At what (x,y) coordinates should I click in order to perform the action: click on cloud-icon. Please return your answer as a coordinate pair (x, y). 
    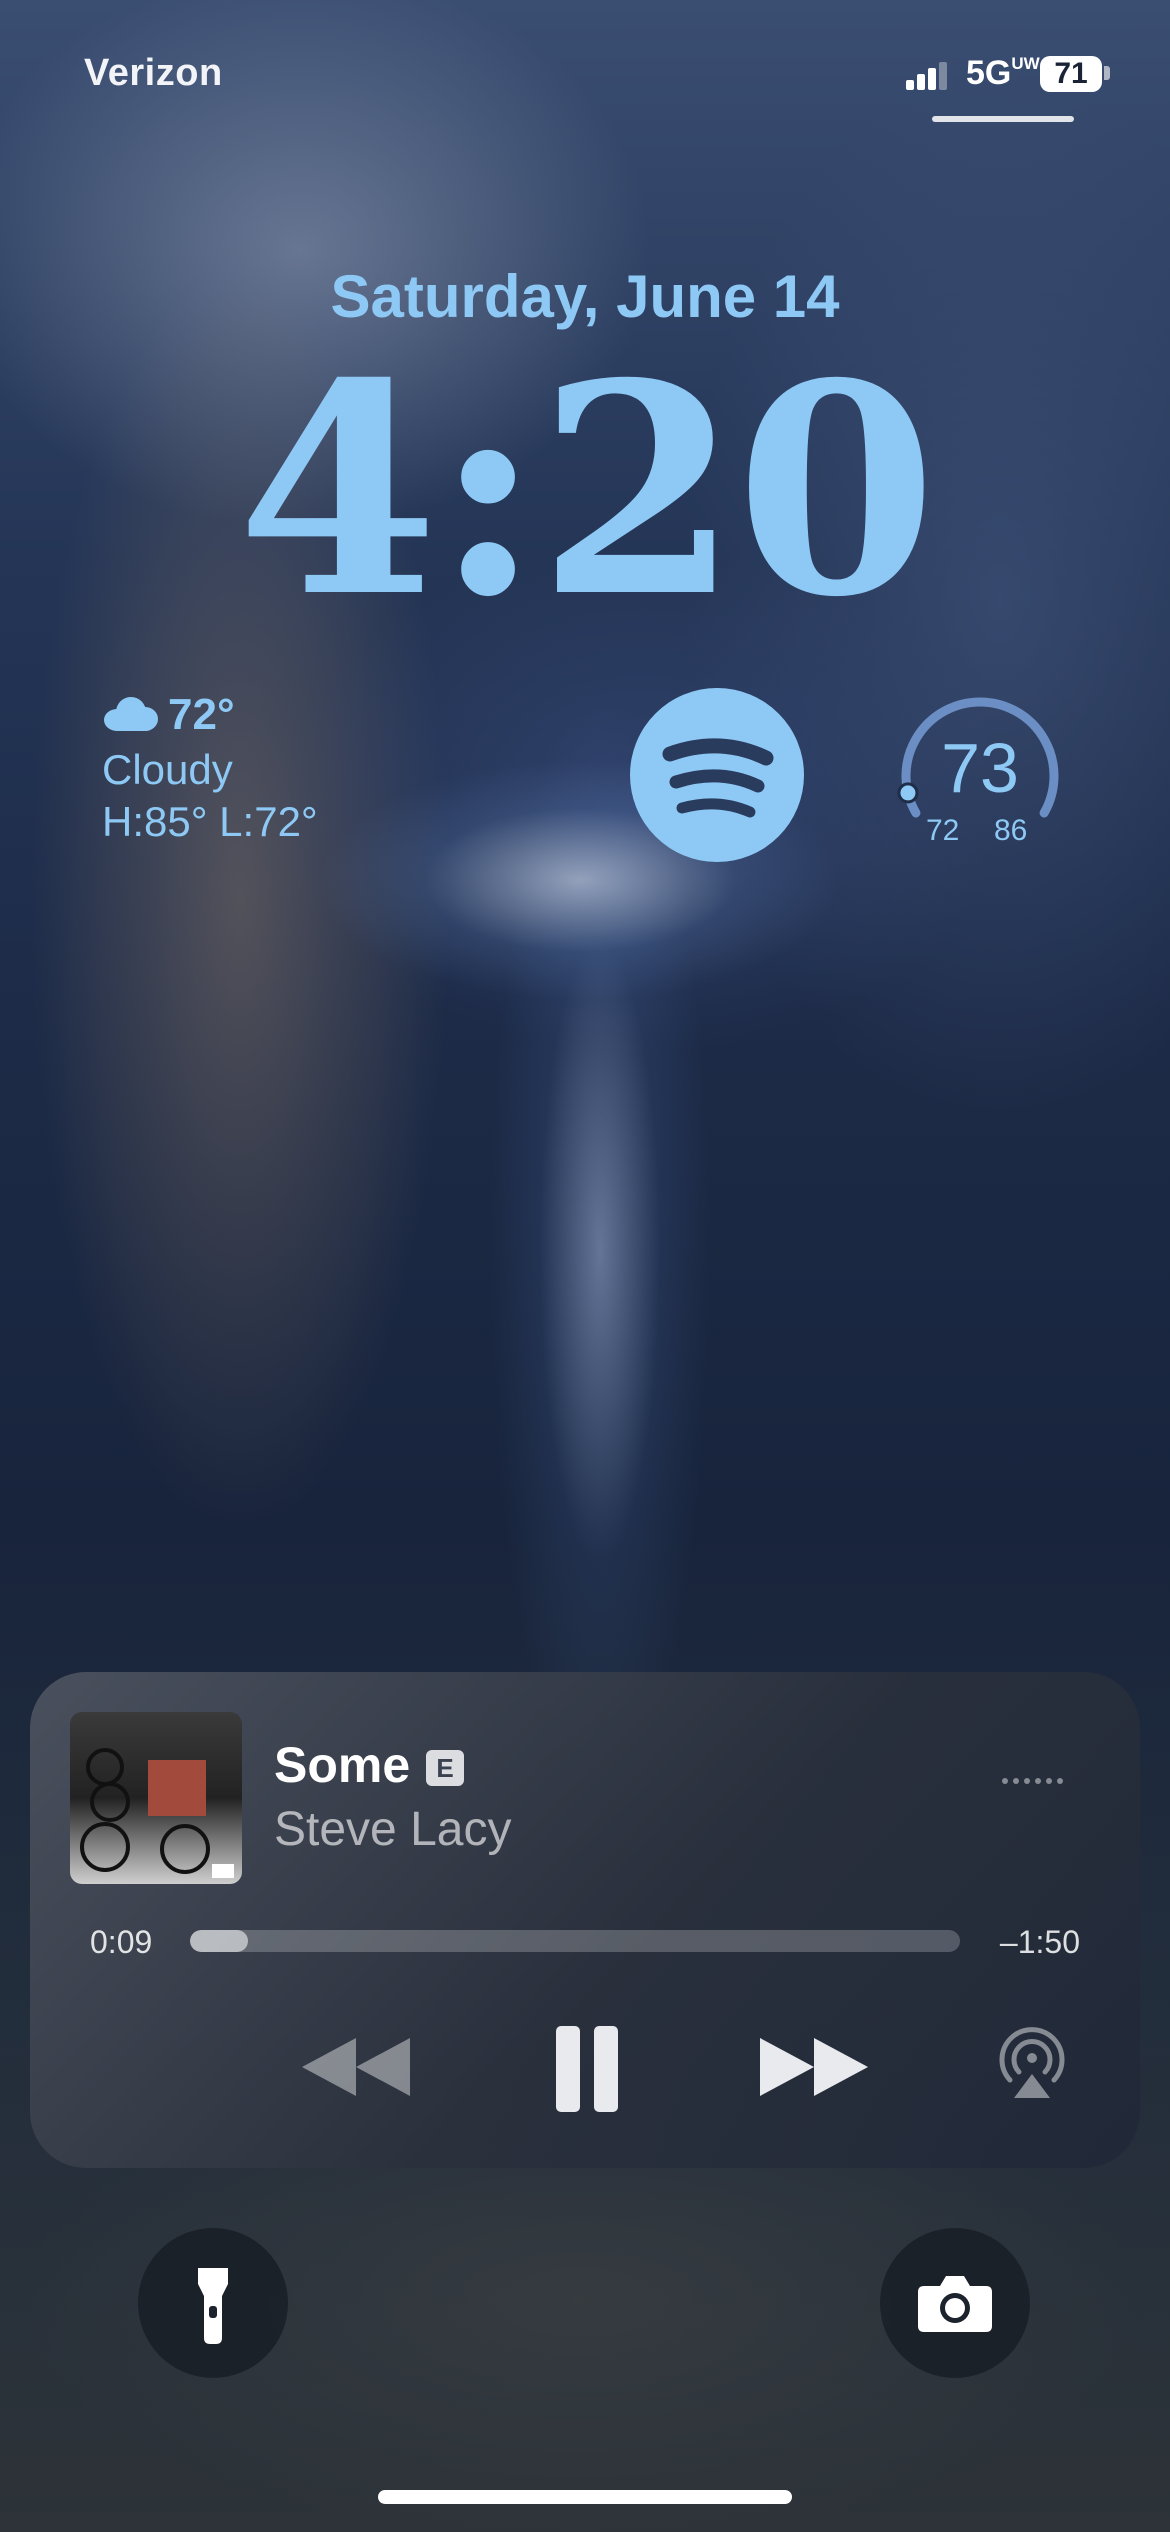
    Looking at the image, I should click on (132, 714).